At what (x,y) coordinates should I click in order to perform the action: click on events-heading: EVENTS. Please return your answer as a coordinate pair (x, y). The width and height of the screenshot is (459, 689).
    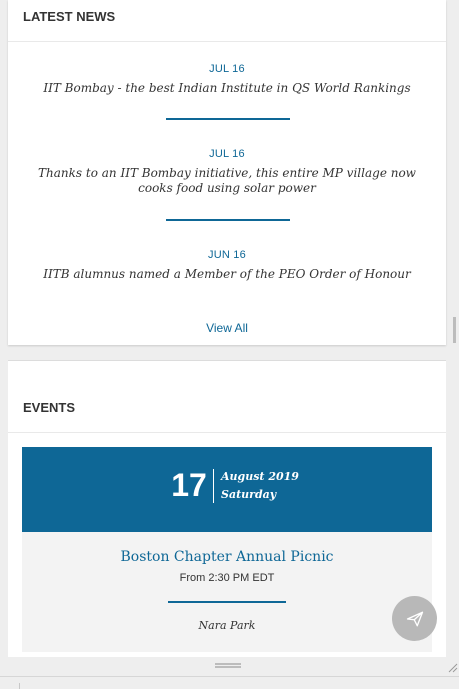
    Looking at the image, I should click on (49, 407).